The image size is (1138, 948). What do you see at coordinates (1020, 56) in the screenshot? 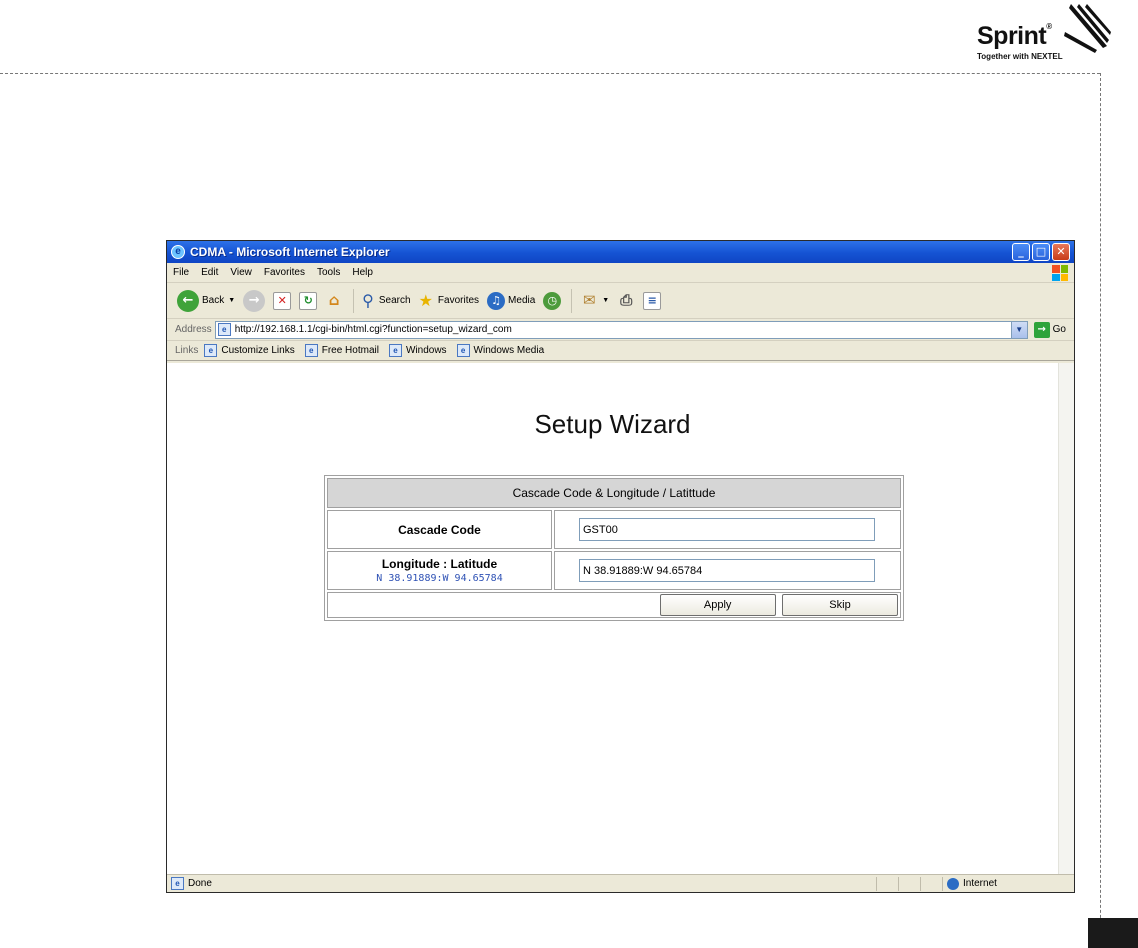
I see `brand-tagline: Together with NEXTEL` at bounding box center [1020, 56].